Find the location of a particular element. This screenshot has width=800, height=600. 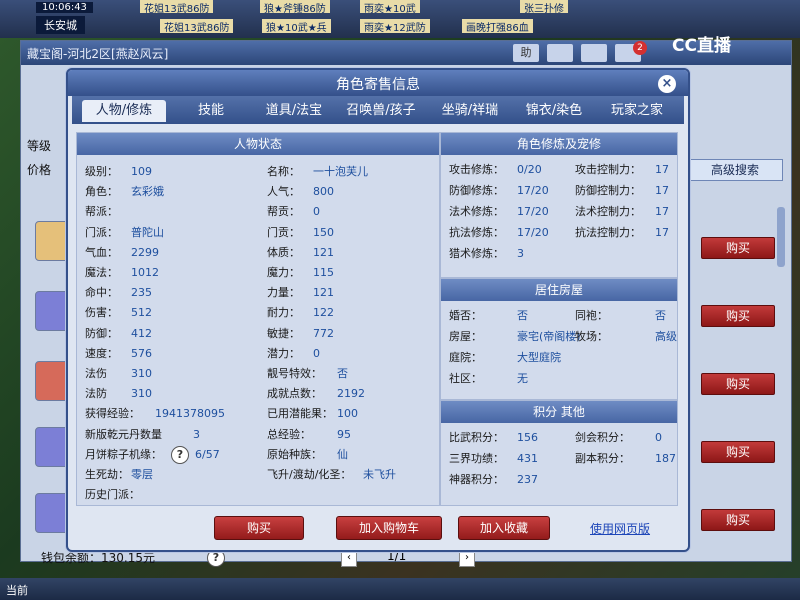

stat-row: 级别： 109 is located at coordinates (118, 171).